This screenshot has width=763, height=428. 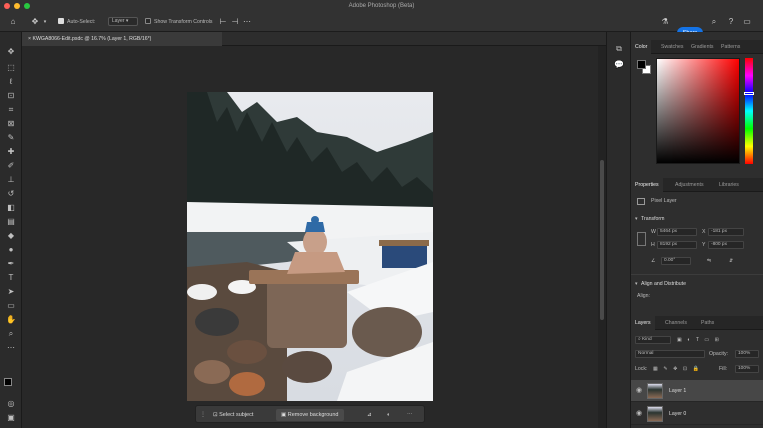 What do you see at coordinates (672, 47) in the screenshot?
I see `tab-swatches: Swatches` at bounding box center [672, 47].